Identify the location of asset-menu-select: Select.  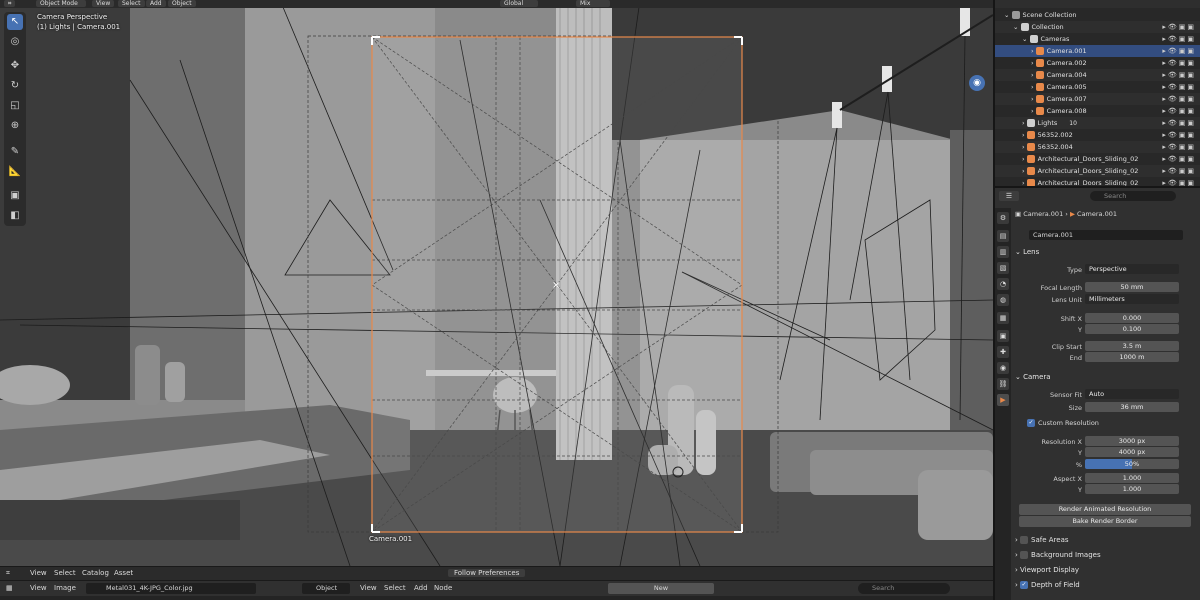
(65, 573).